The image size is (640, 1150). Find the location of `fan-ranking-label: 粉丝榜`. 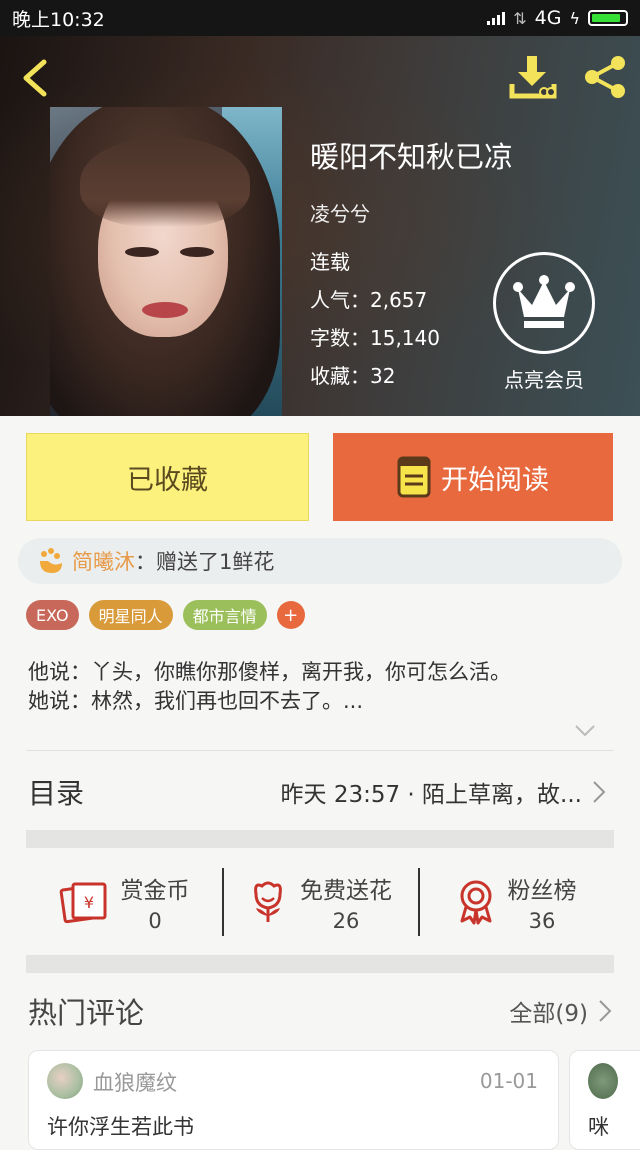

fan-ranking-label: 粉丝榜 is located at coordinates (542, 891).